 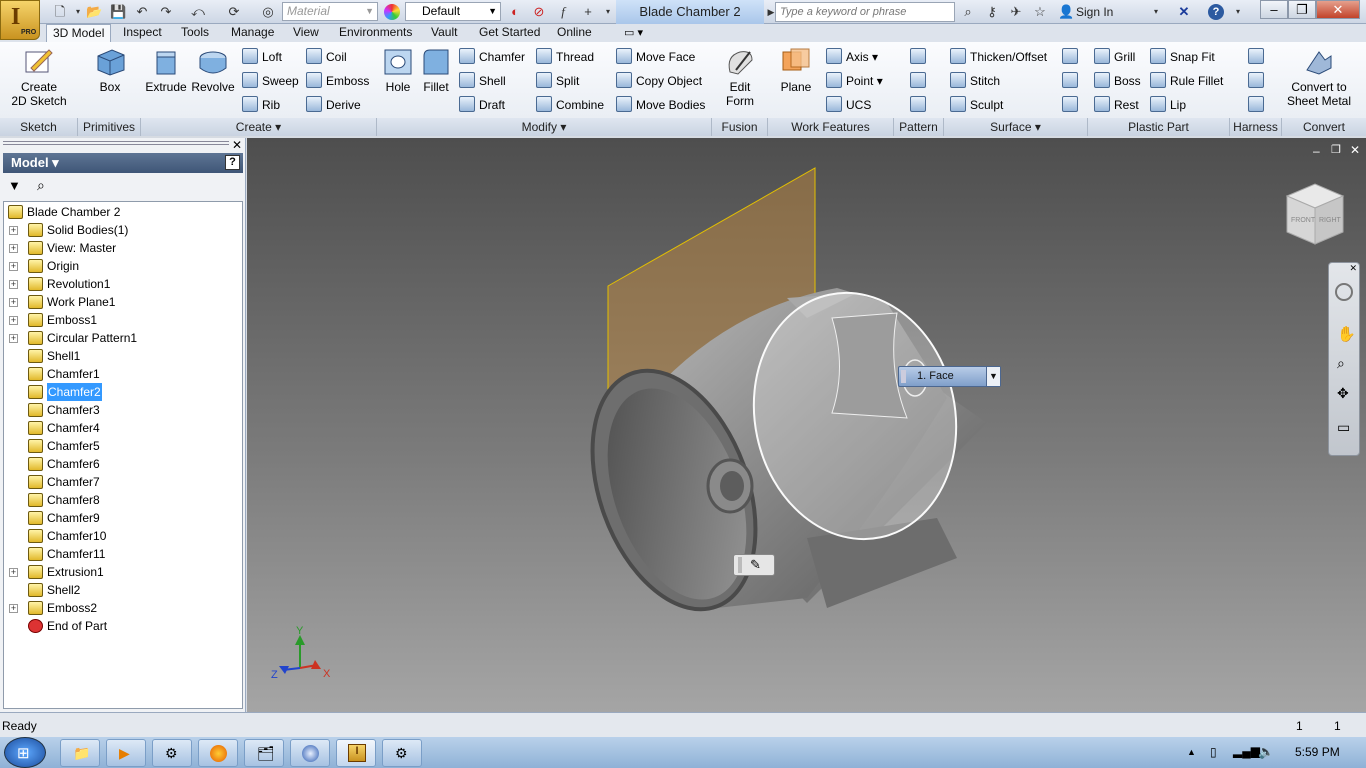 I want to click on filter-icon: ▼, so click(x=14, y=185).